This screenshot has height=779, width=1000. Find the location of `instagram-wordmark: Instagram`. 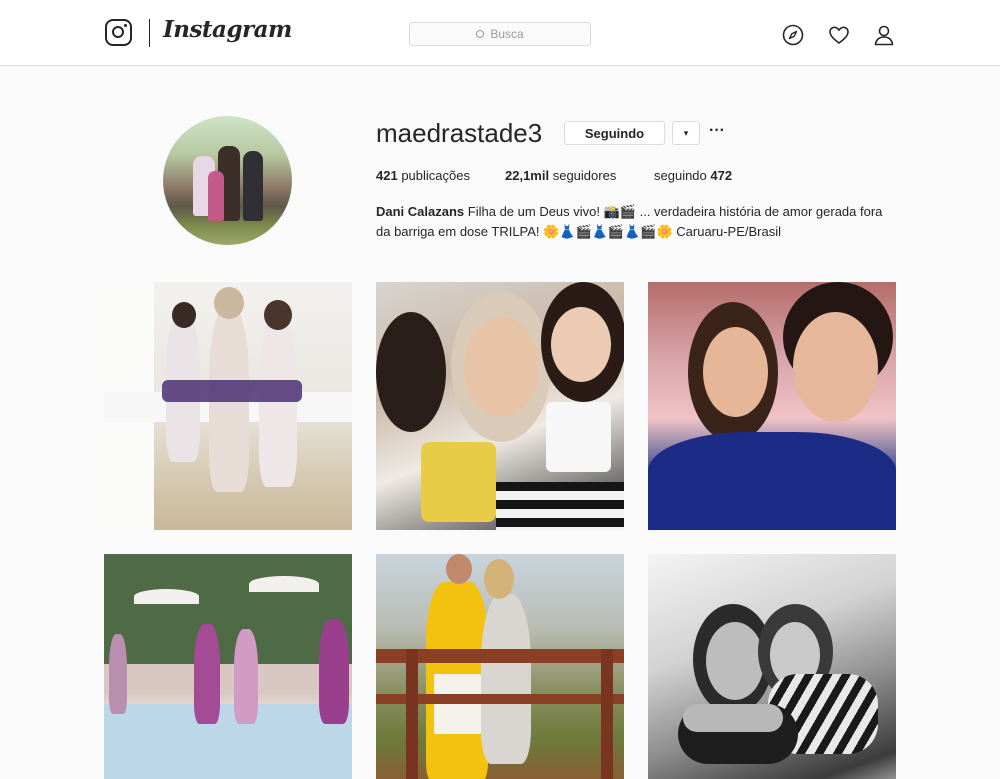

instagram-wordmark: Instagram is located at coordinates (227, 29).